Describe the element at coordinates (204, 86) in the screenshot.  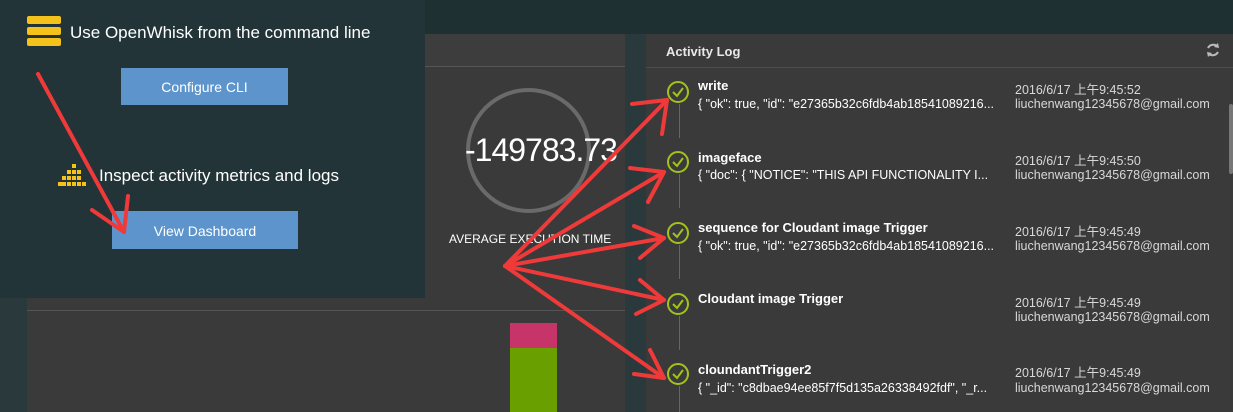
I see `configure-cli-button: Configure CLI` at that location.